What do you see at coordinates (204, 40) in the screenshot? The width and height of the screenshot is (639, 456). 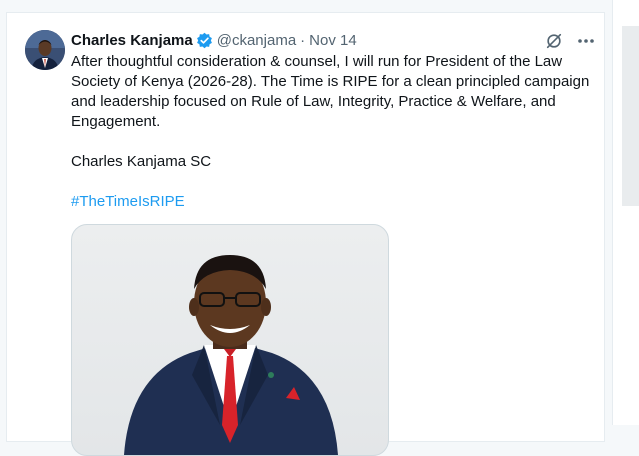 I see `verified-badge-icon` at bounding box center [204, 40].